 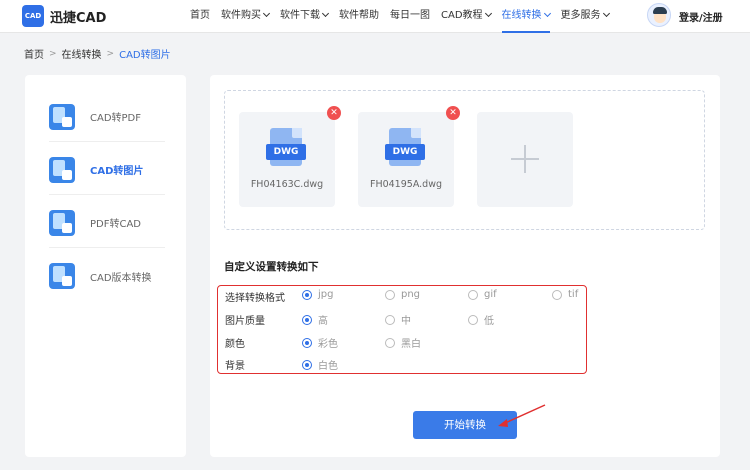 I want to click on pdf-to-cad-icon, so click(x=62, y=222).